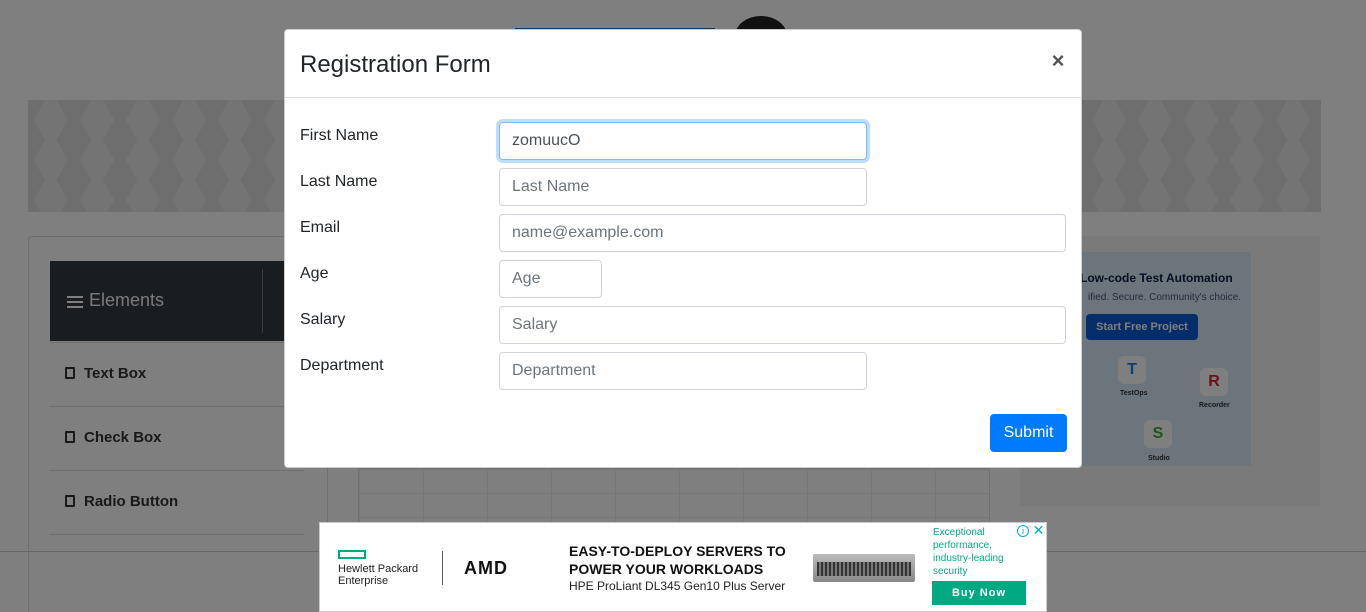 The width and height of the screenshot is (1366, 612). I want to click on age-input, so click(550, 279).